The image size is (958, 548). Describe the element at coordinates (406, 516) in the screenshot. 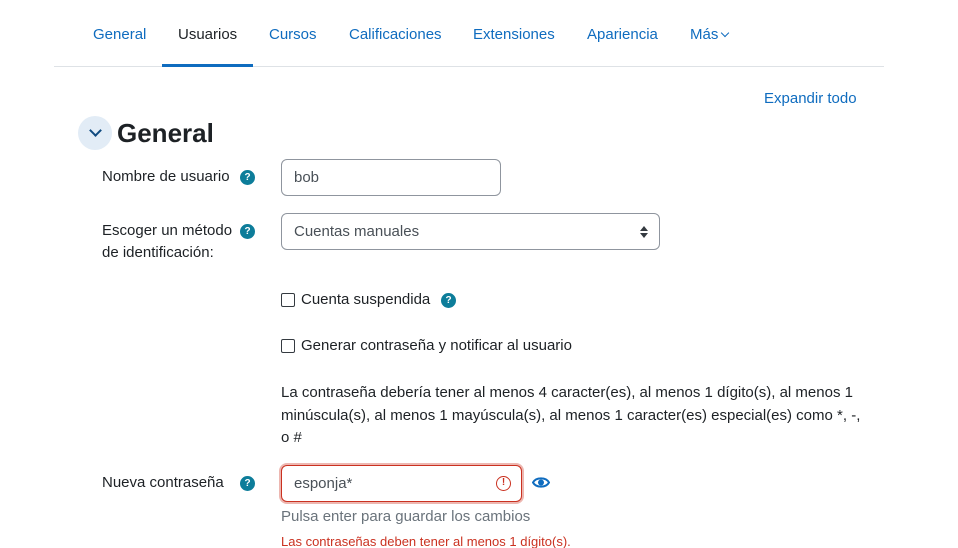

I see `password-hint: Pulsa enter para guardar los cambios` at that location.